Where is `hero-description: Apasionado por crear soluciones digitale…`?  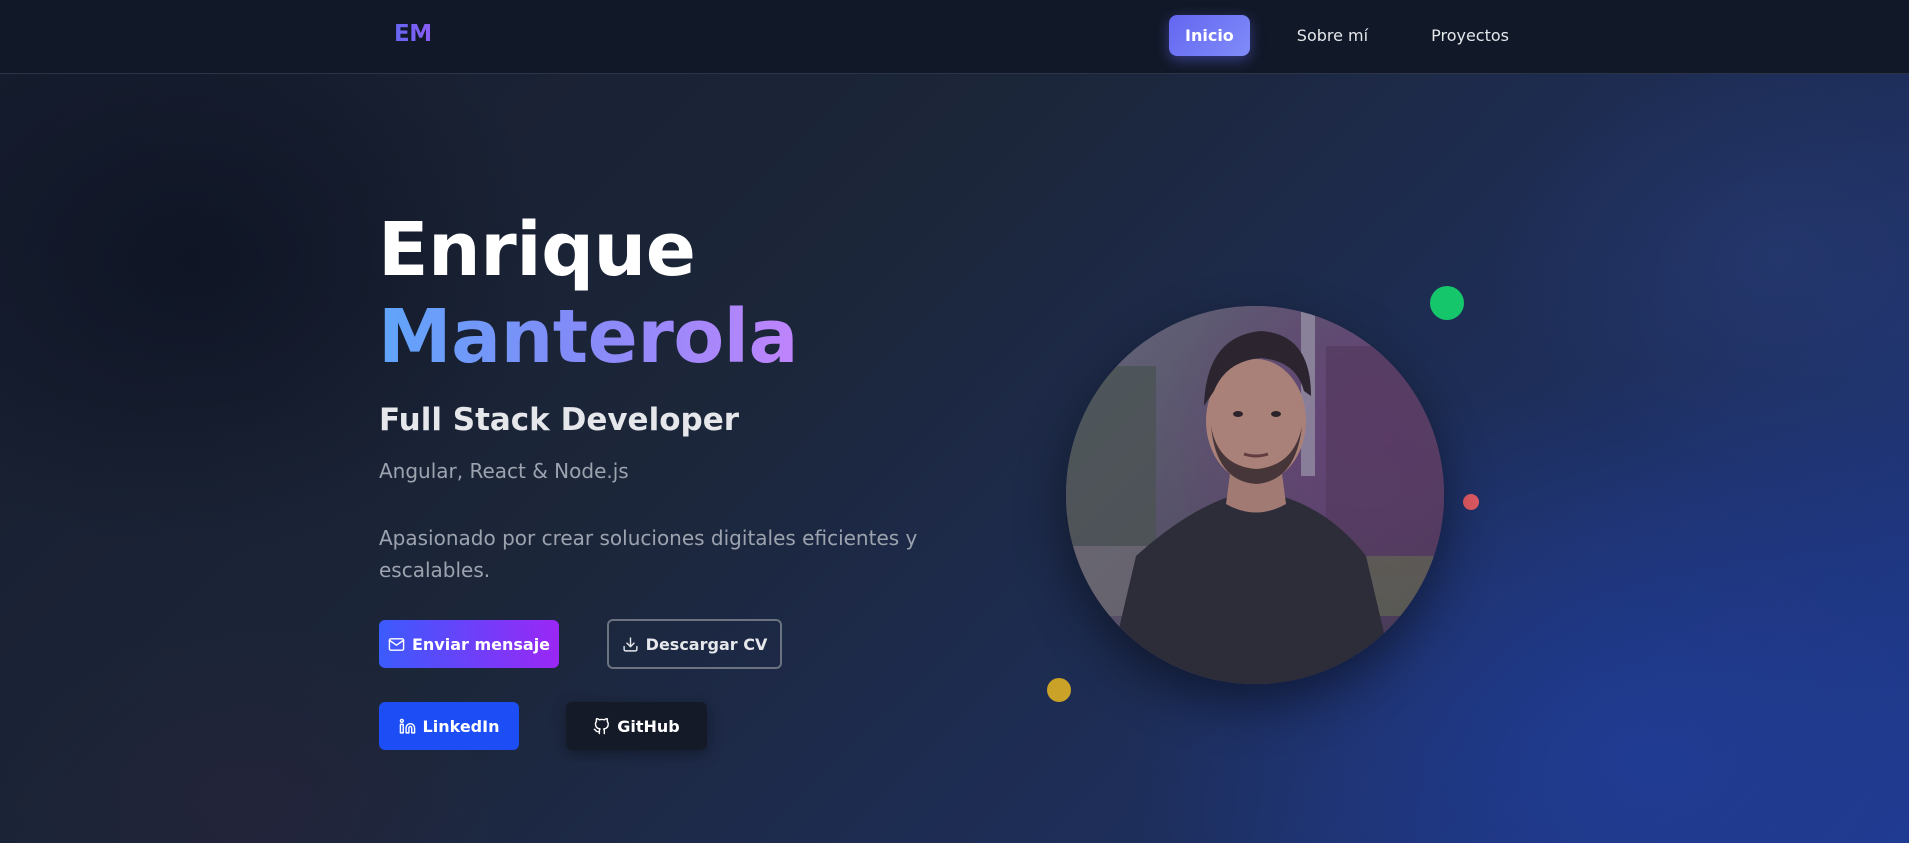
hero-description: Apasionado por crear soluciones digitale… is located at coordinates (648, 554).